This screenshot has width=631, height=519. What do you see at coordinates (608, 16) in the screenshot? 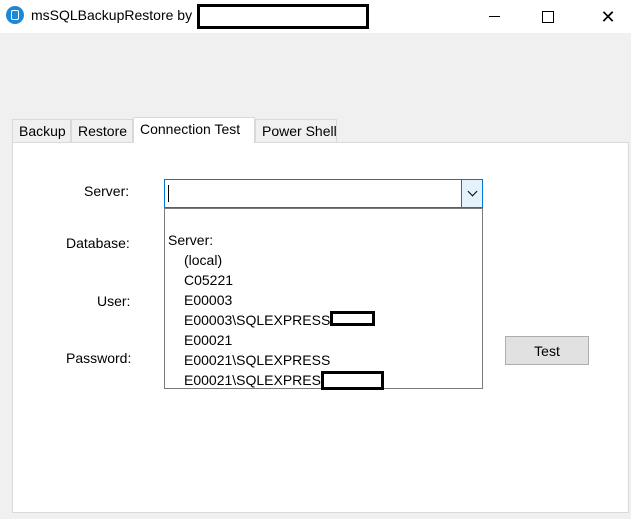
I see `close-icon: ✕` at bounding box center [608, 16].